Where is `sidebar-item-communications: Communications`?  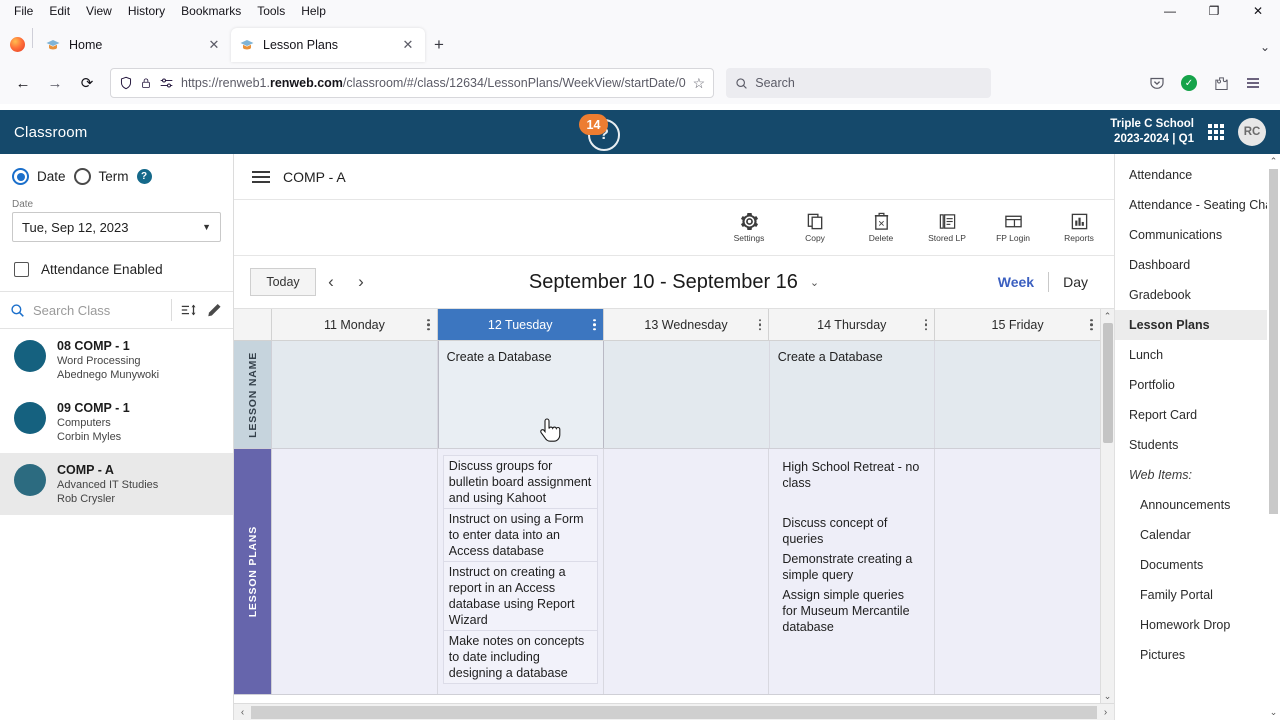 sidebar-item-communications: Communications is located at coordinates (1197, 235).